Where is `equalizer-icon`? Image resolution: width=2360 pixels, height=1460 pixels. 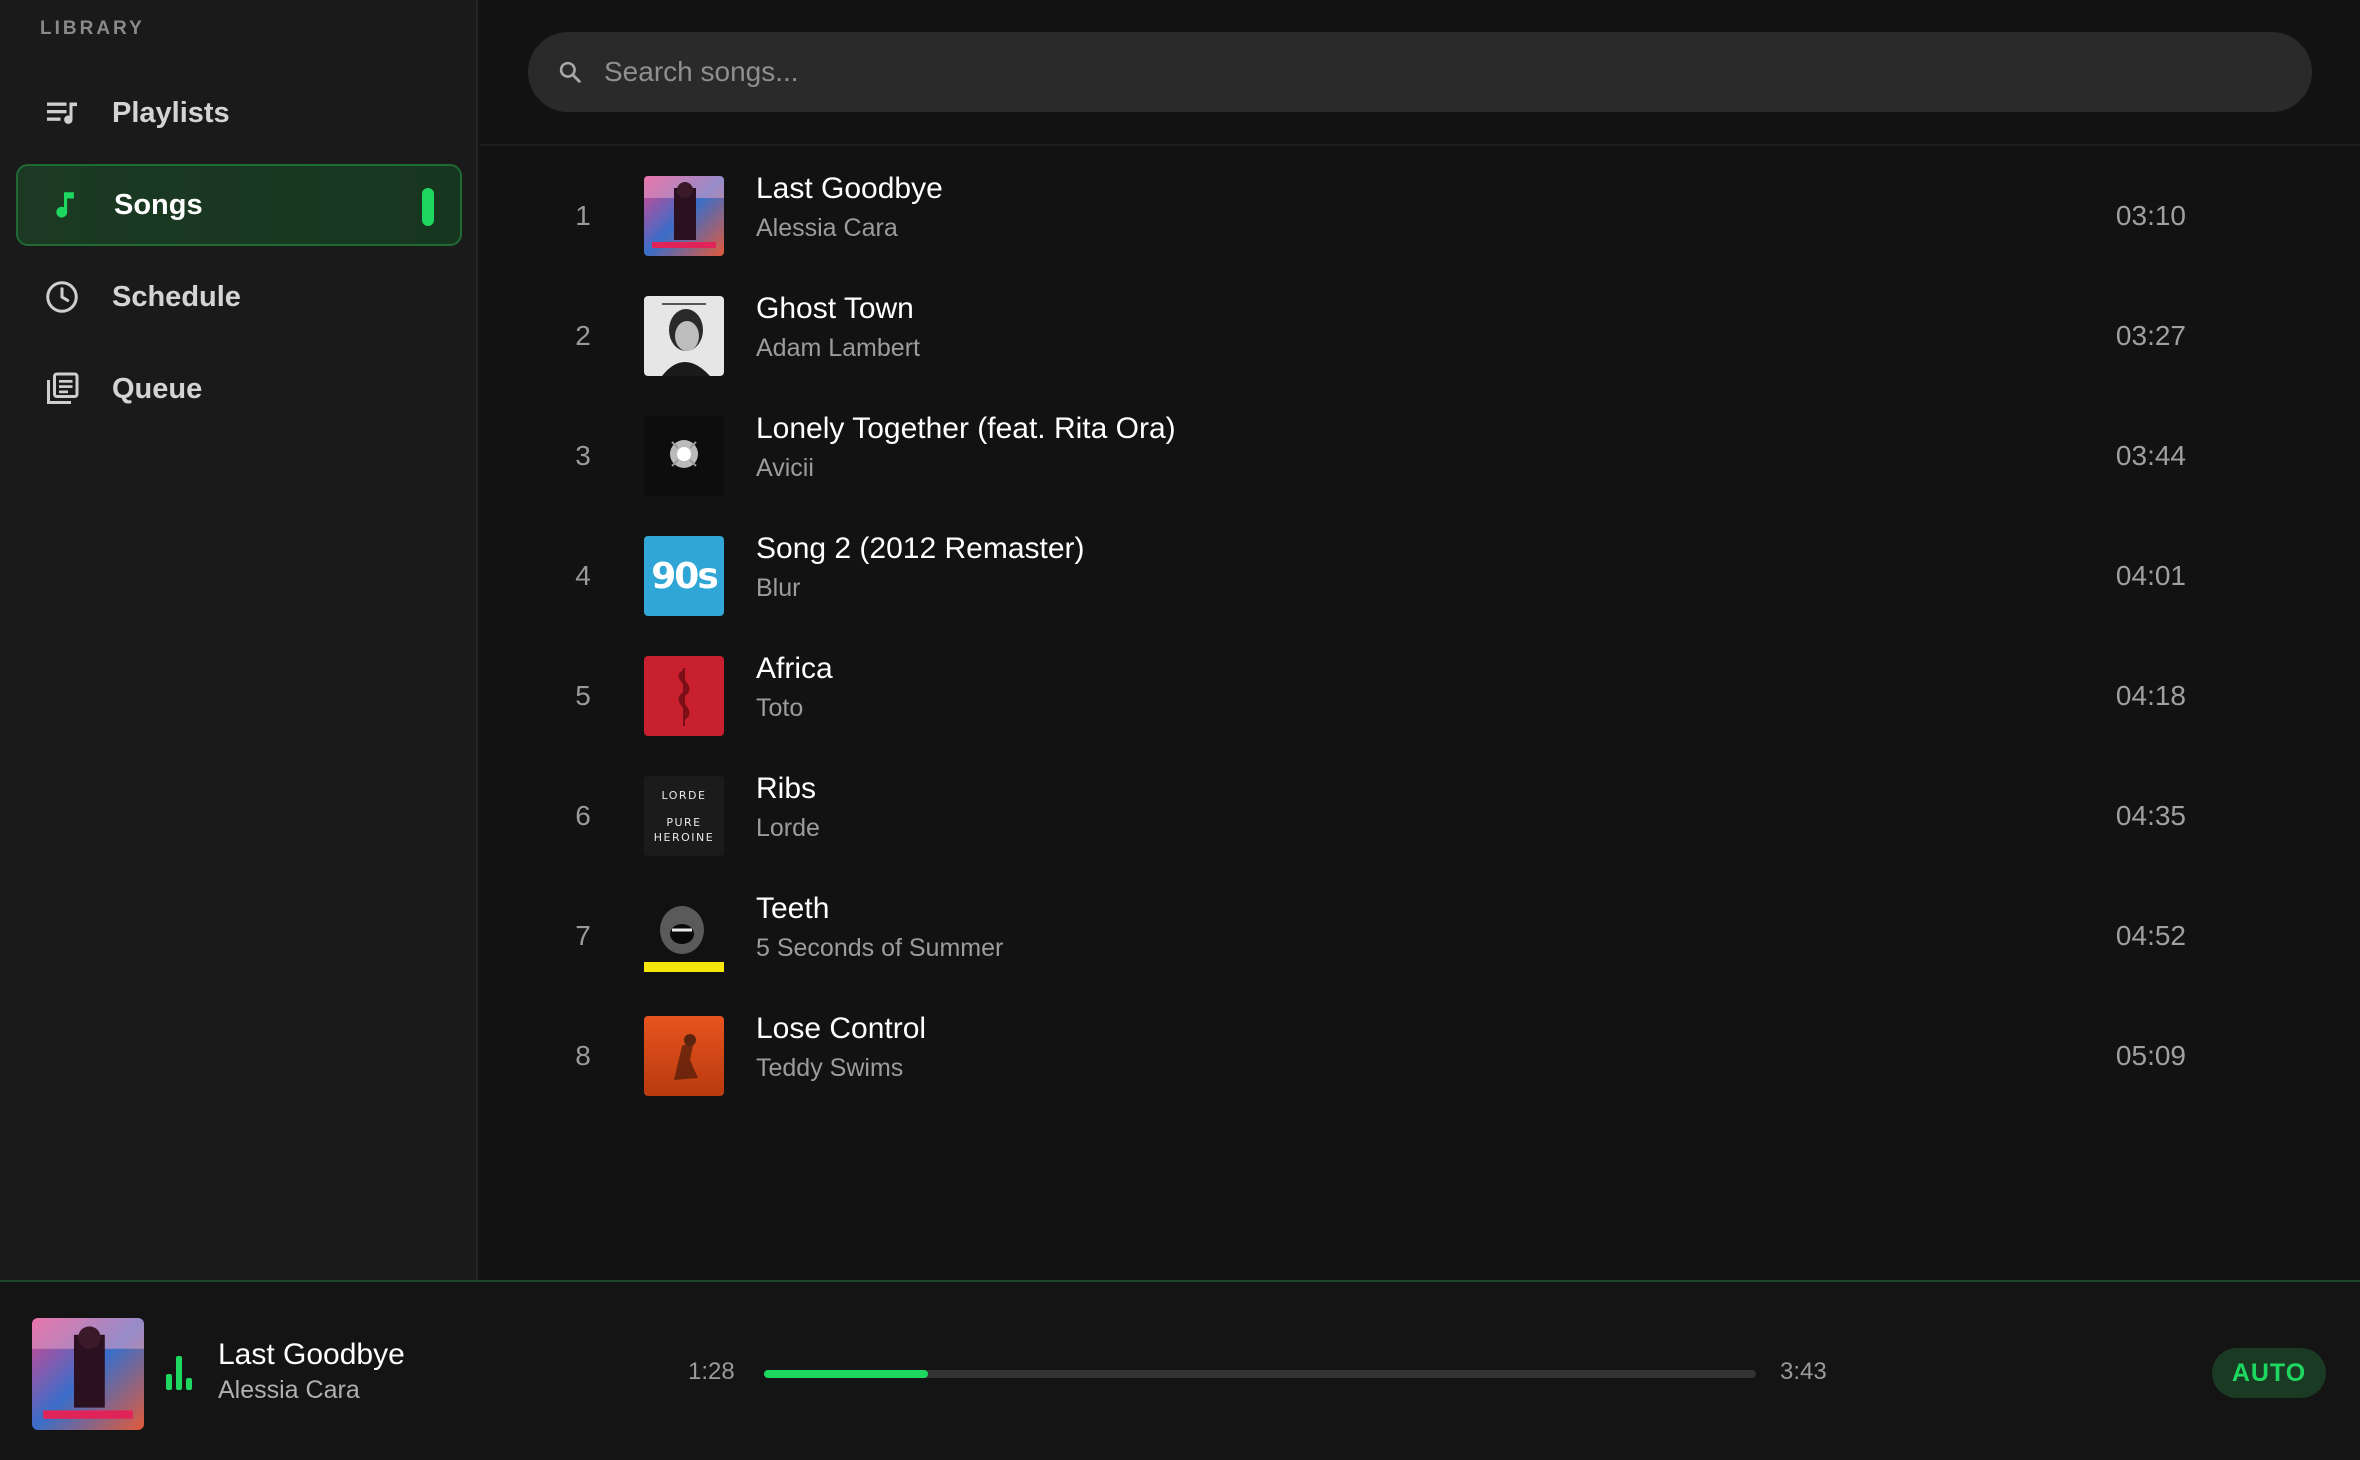
equalizer-icon is located at coordinates (182, 1372).